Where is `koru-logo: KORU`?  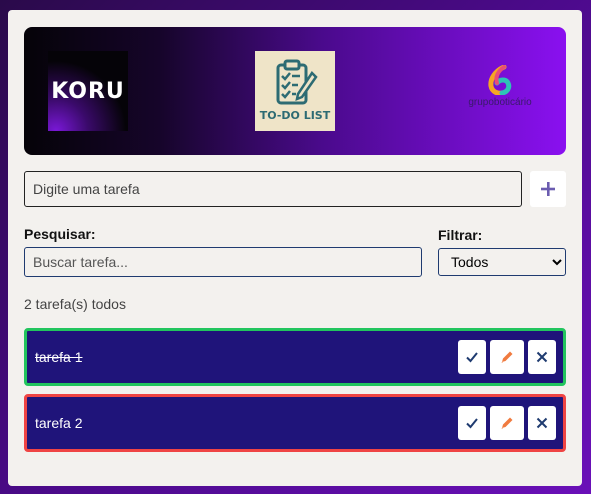
koru-logo: KORU is located at coordinates (88, 91).